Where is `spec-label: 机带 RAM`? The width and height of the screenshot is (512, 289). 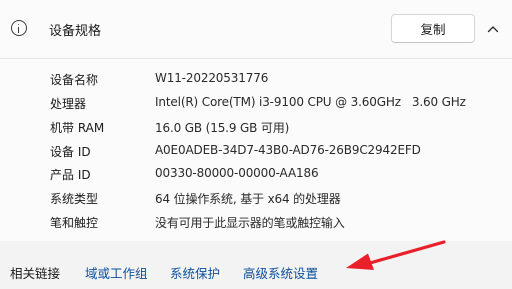 spec-label: 机带 RAM is located at coordinates (77, 128).